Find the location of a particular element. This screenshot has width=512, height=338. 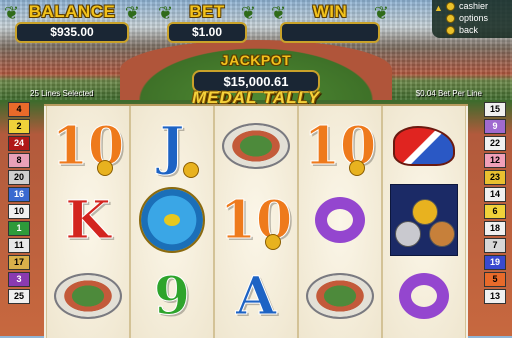

swimmer-icon is located at coordinates (172, 220).